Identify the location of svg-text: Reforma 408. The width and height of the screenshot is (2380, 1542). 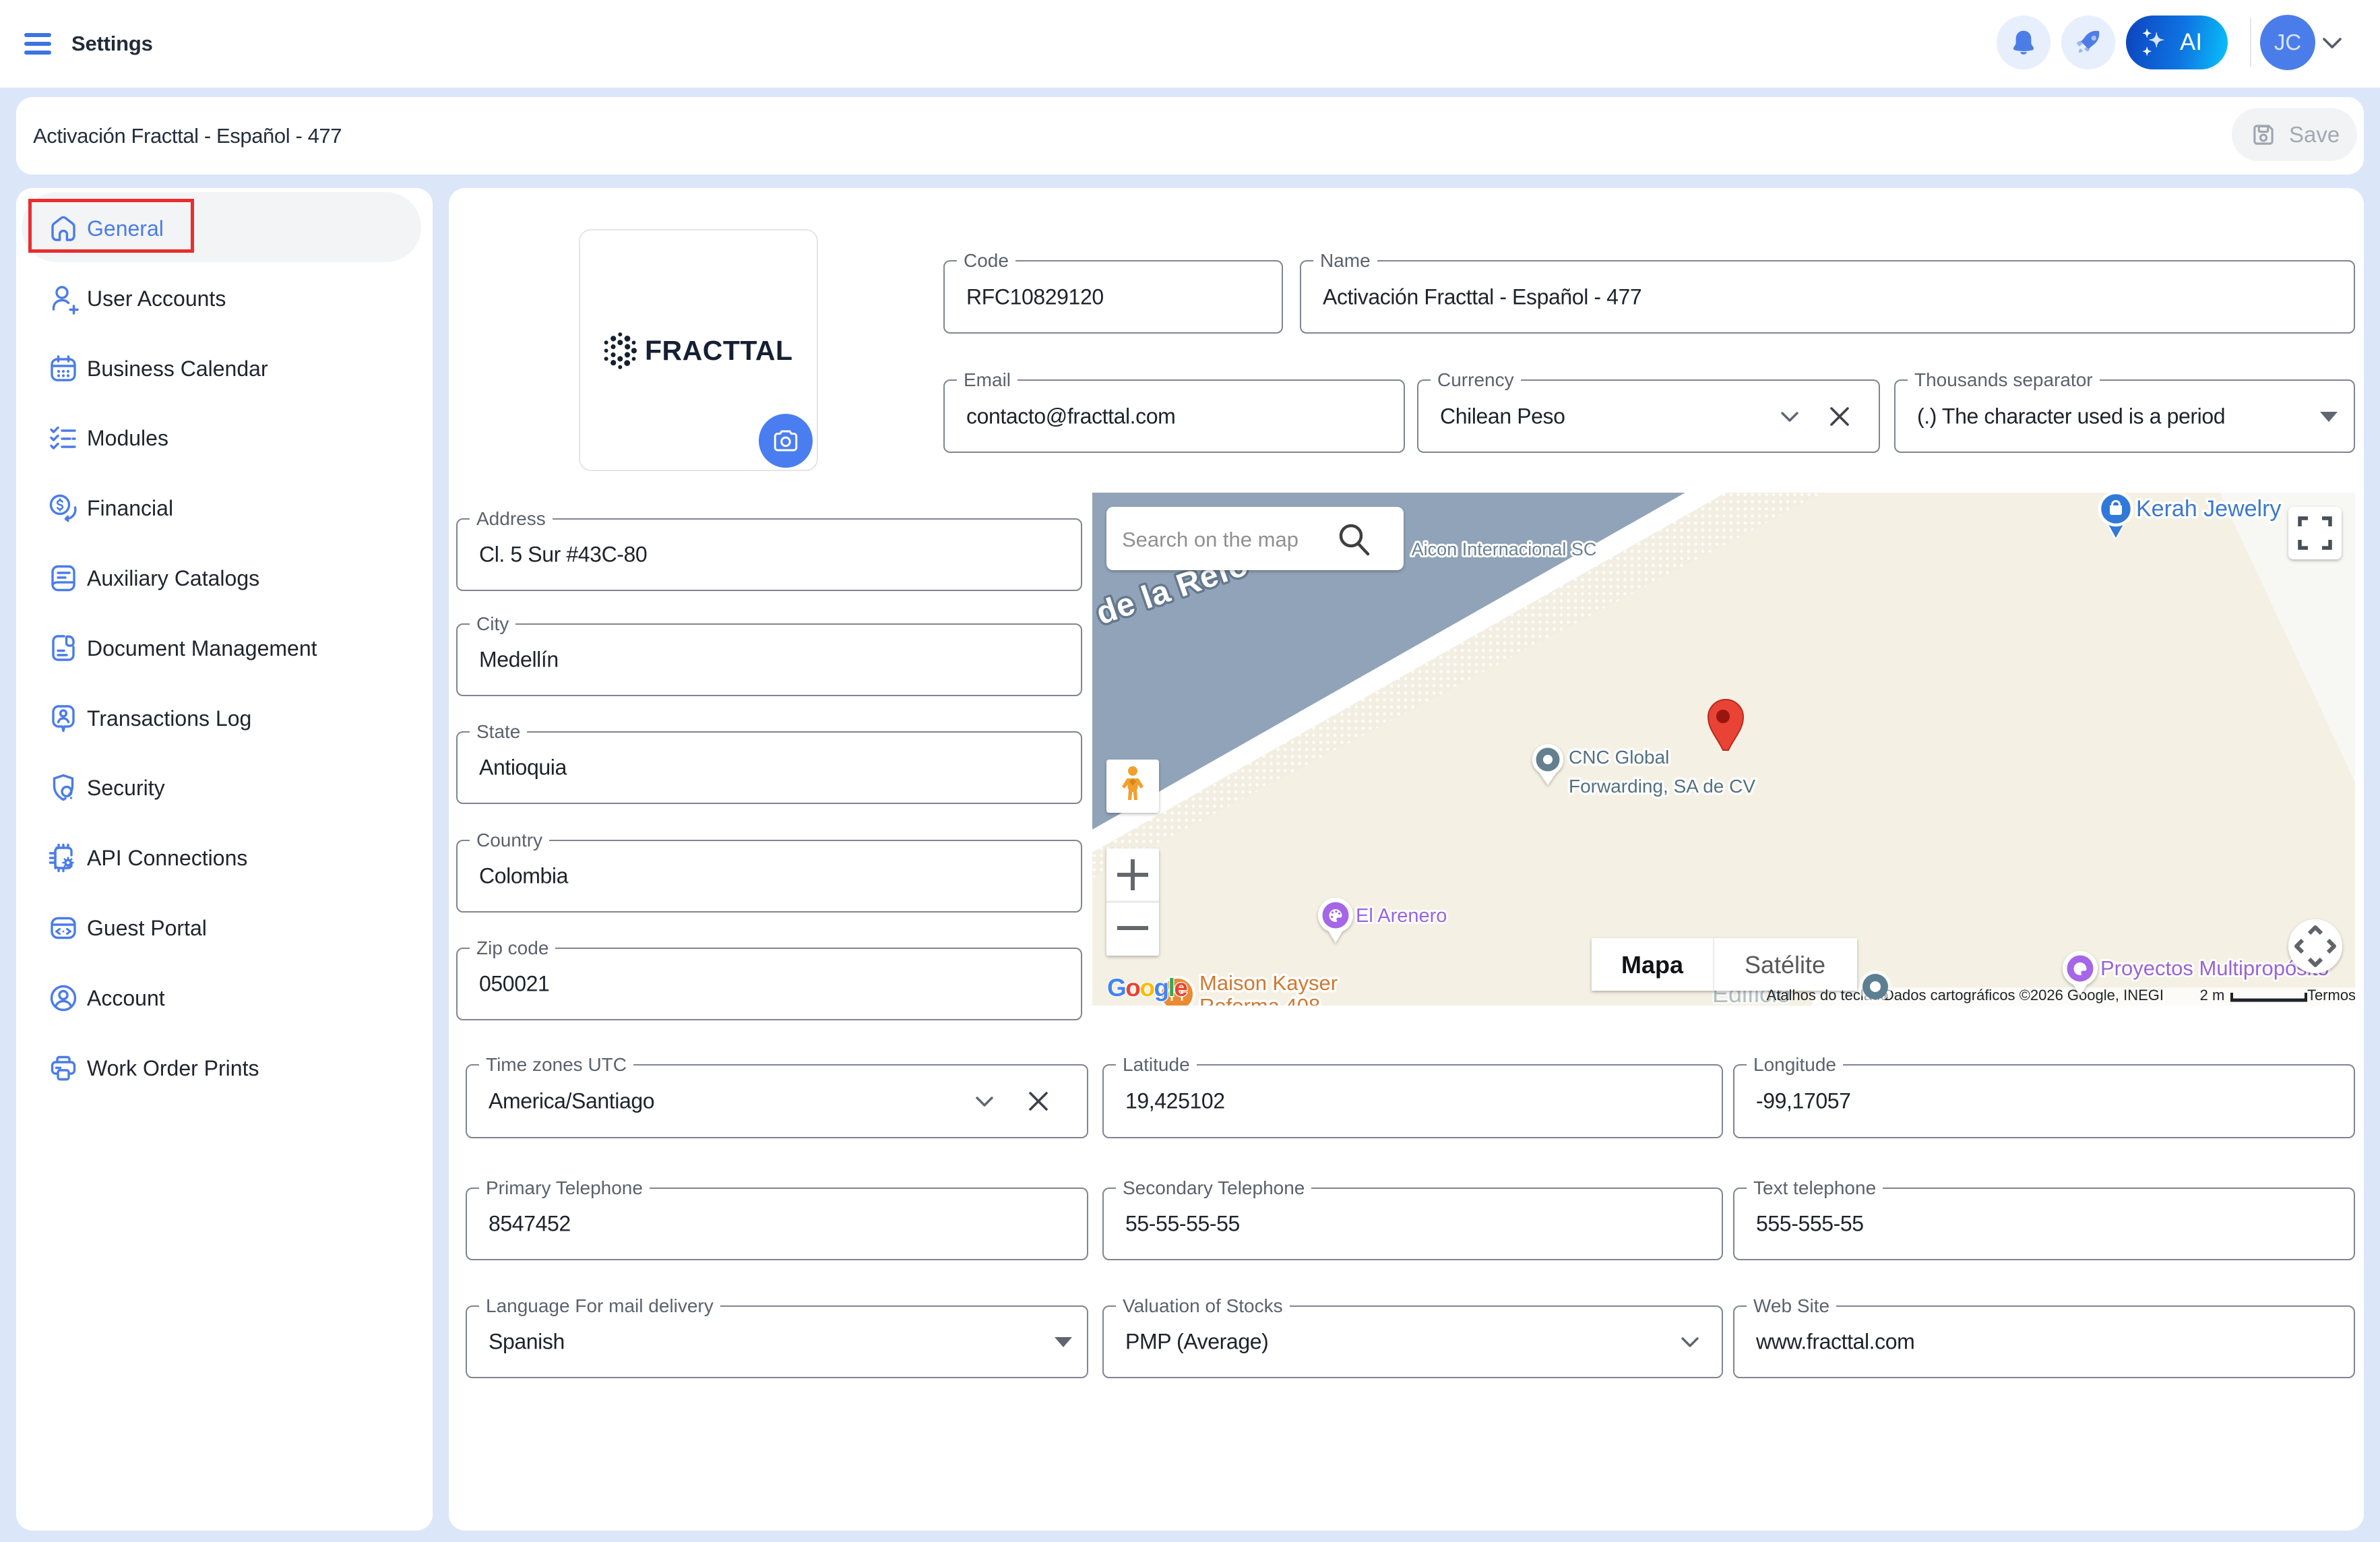
(1260, 1000).